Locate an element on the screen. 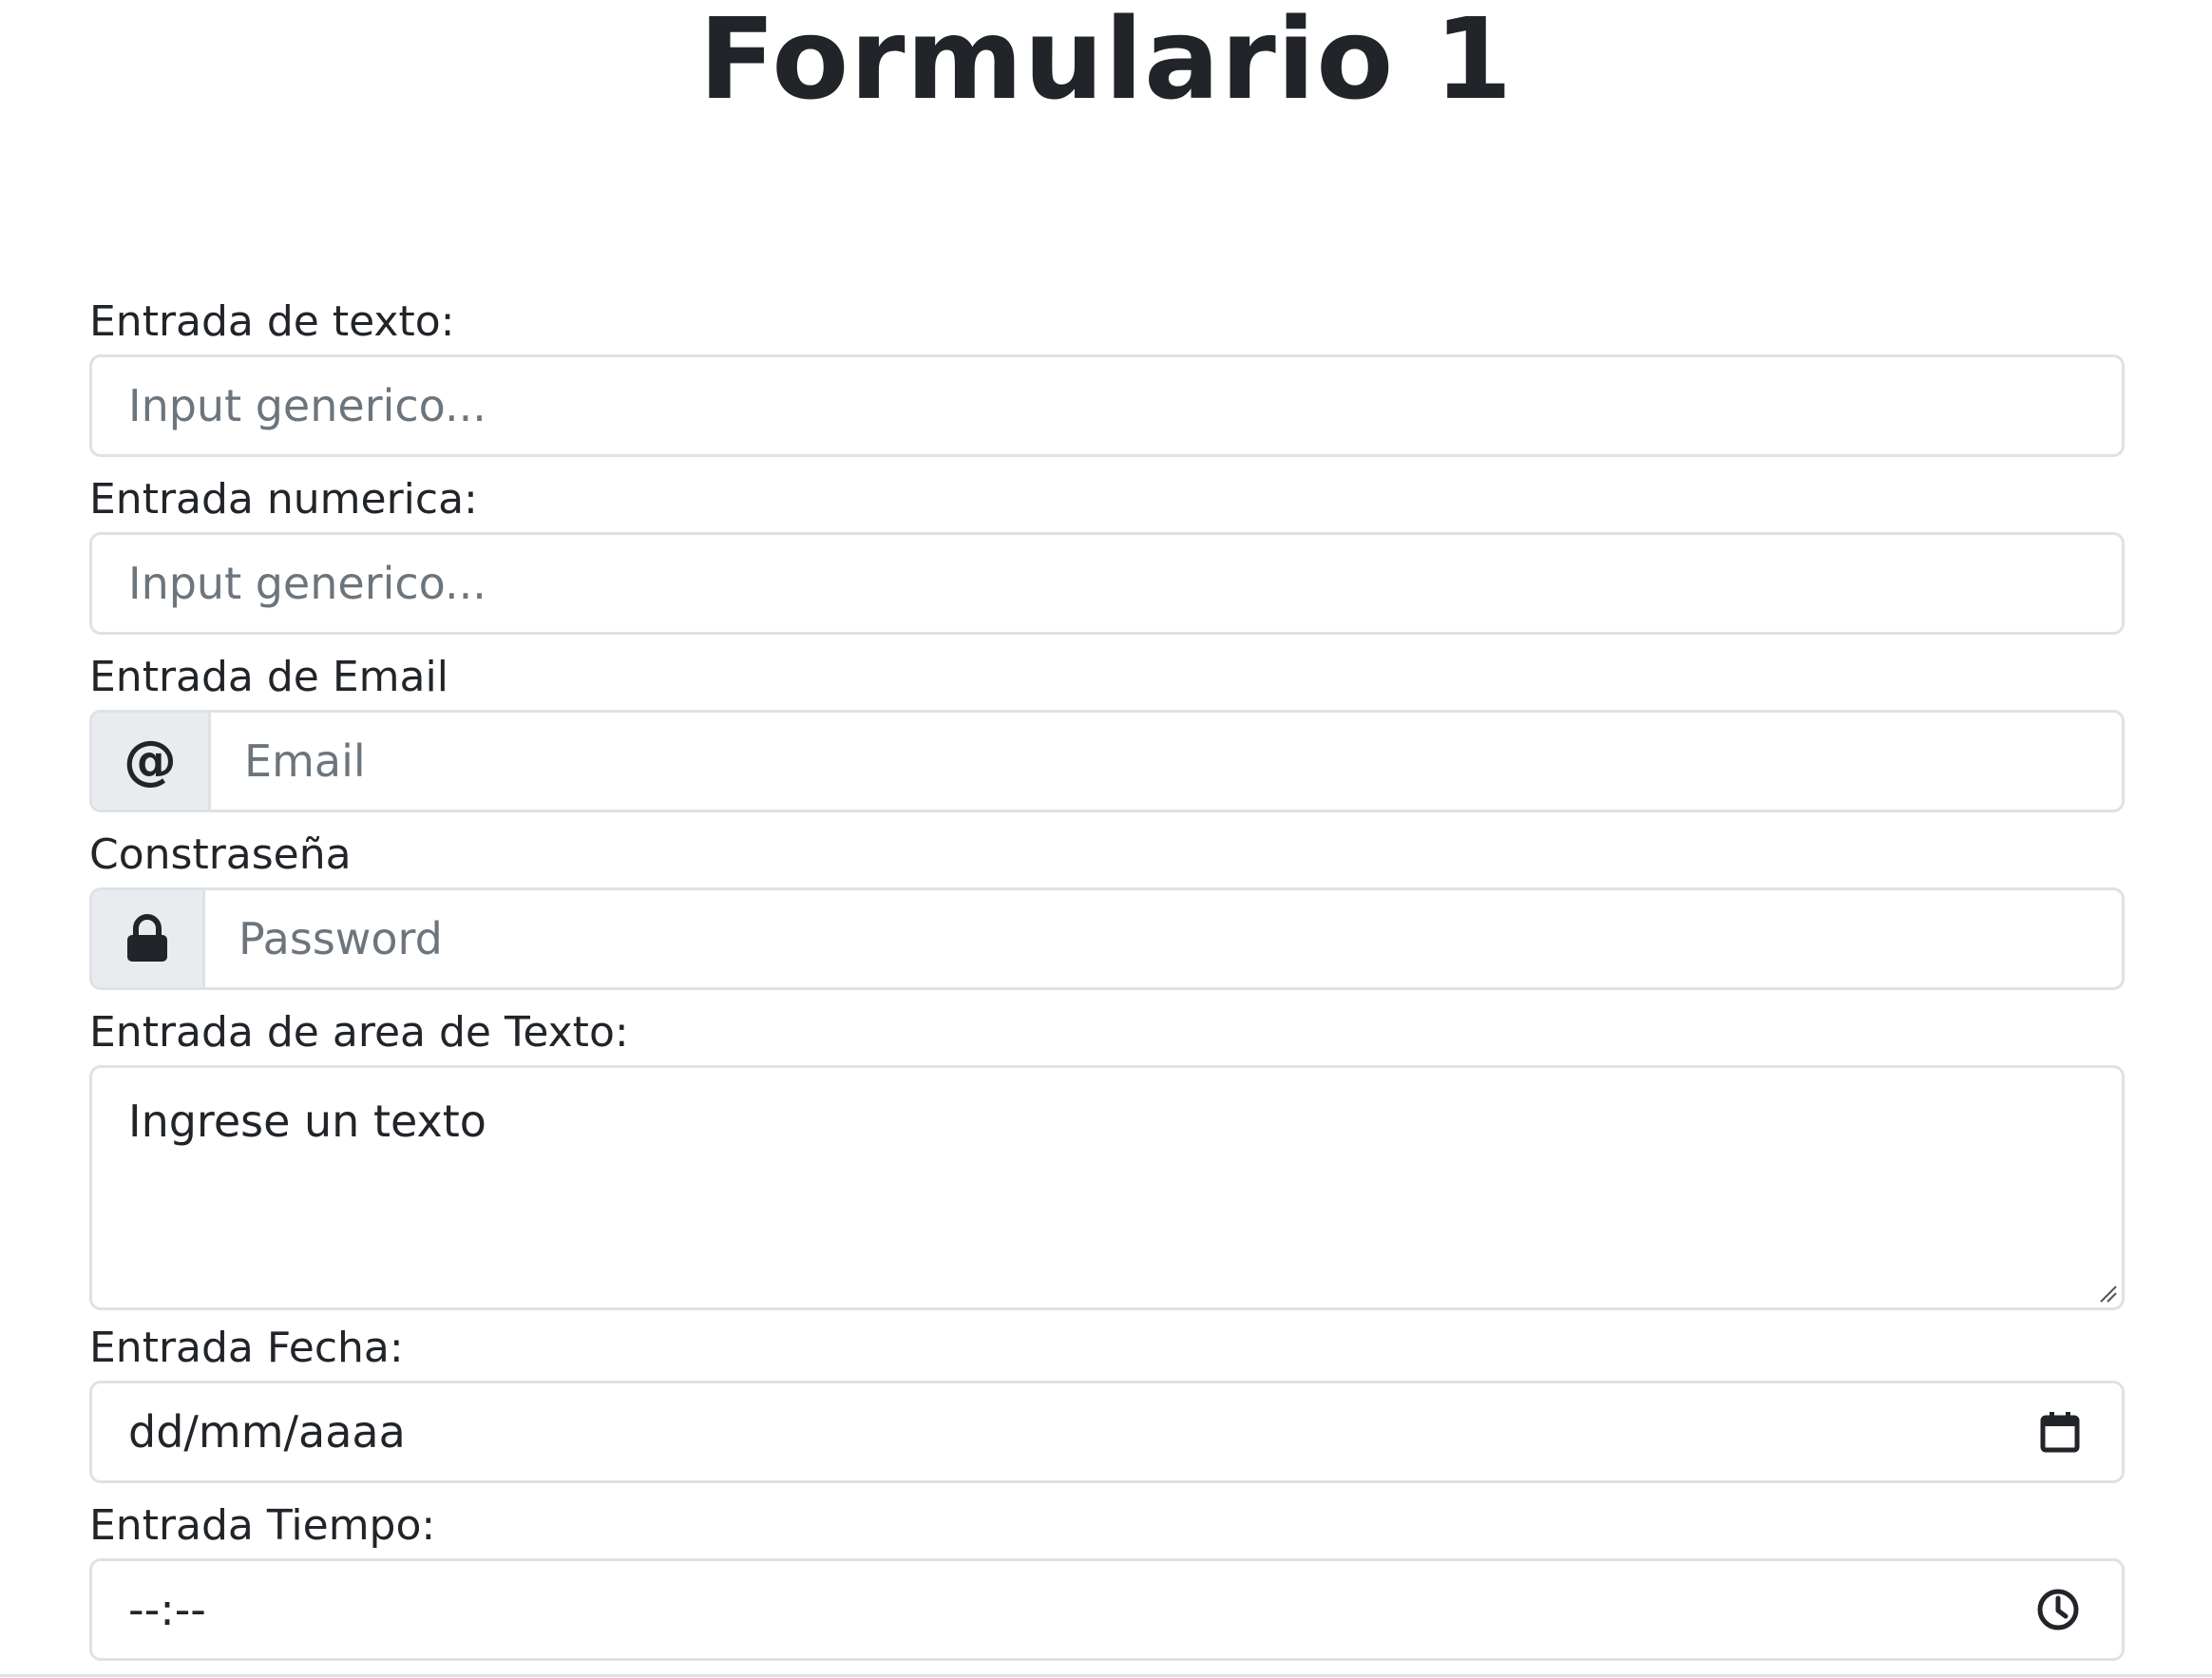  calendar-icon is located at coordinates (2060, 1432).